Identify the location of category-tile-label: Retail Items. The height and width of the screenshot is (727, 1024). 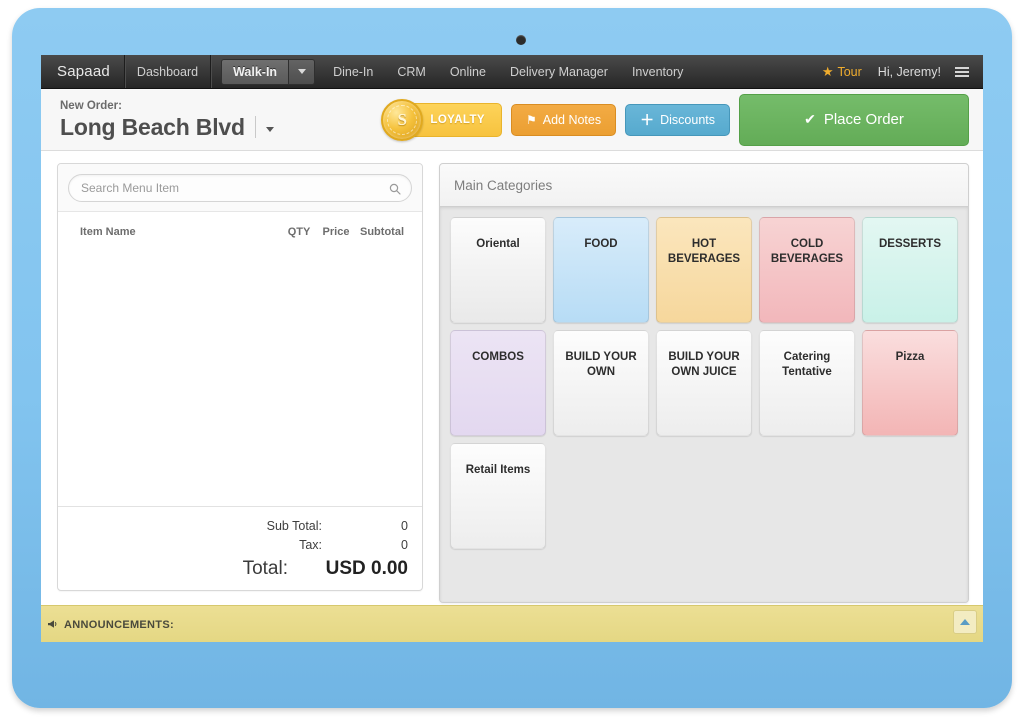
(498, 470).